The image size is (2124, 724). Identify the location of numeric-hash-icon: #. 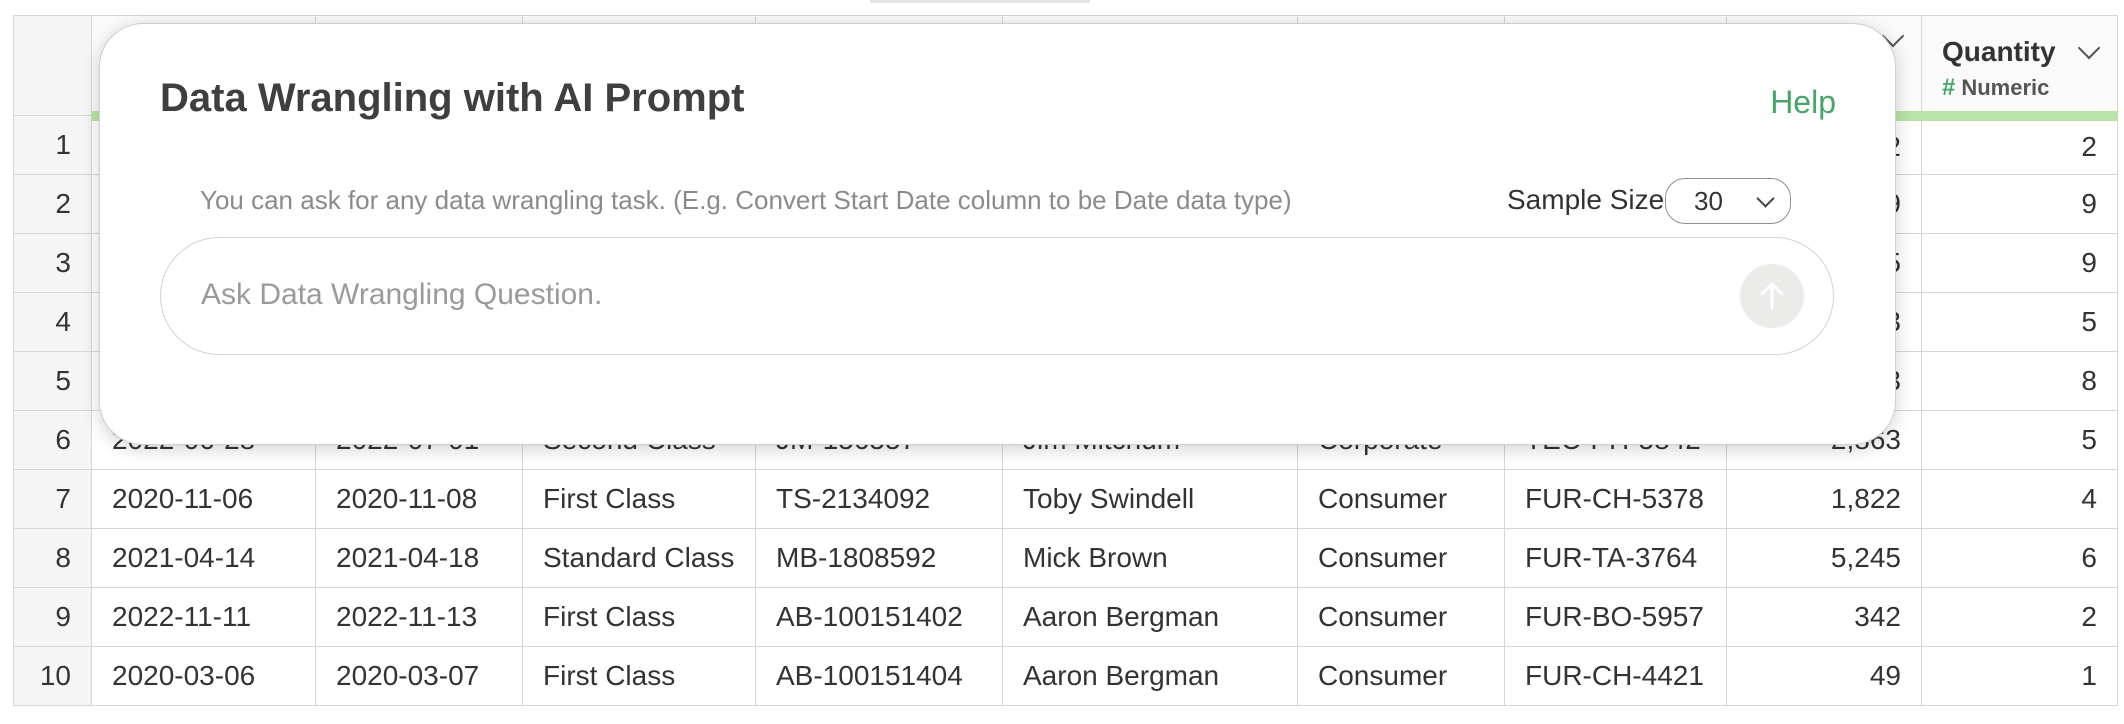
(1949, 87).